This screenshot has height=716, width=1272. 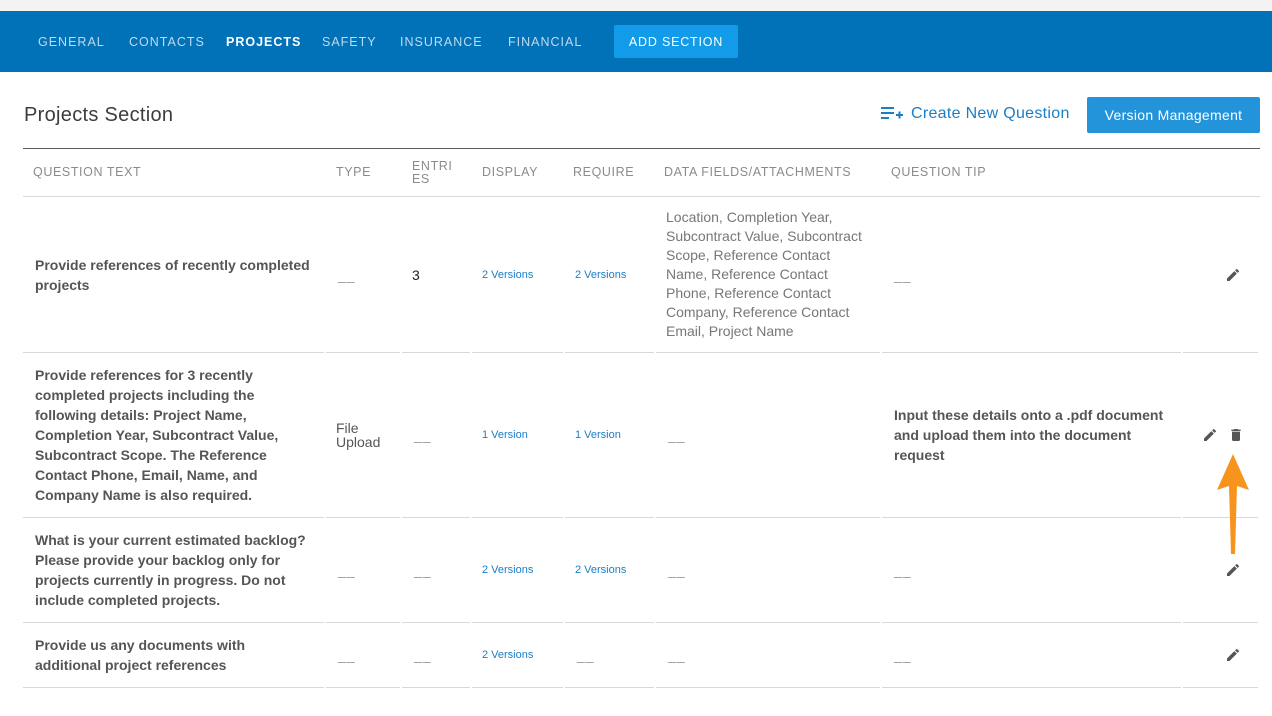 What do you see at coordinates (87, 172) in the screenshot?
I see `column-header-question-text: QUESTION TEXT` at bounding box center [87, 172].